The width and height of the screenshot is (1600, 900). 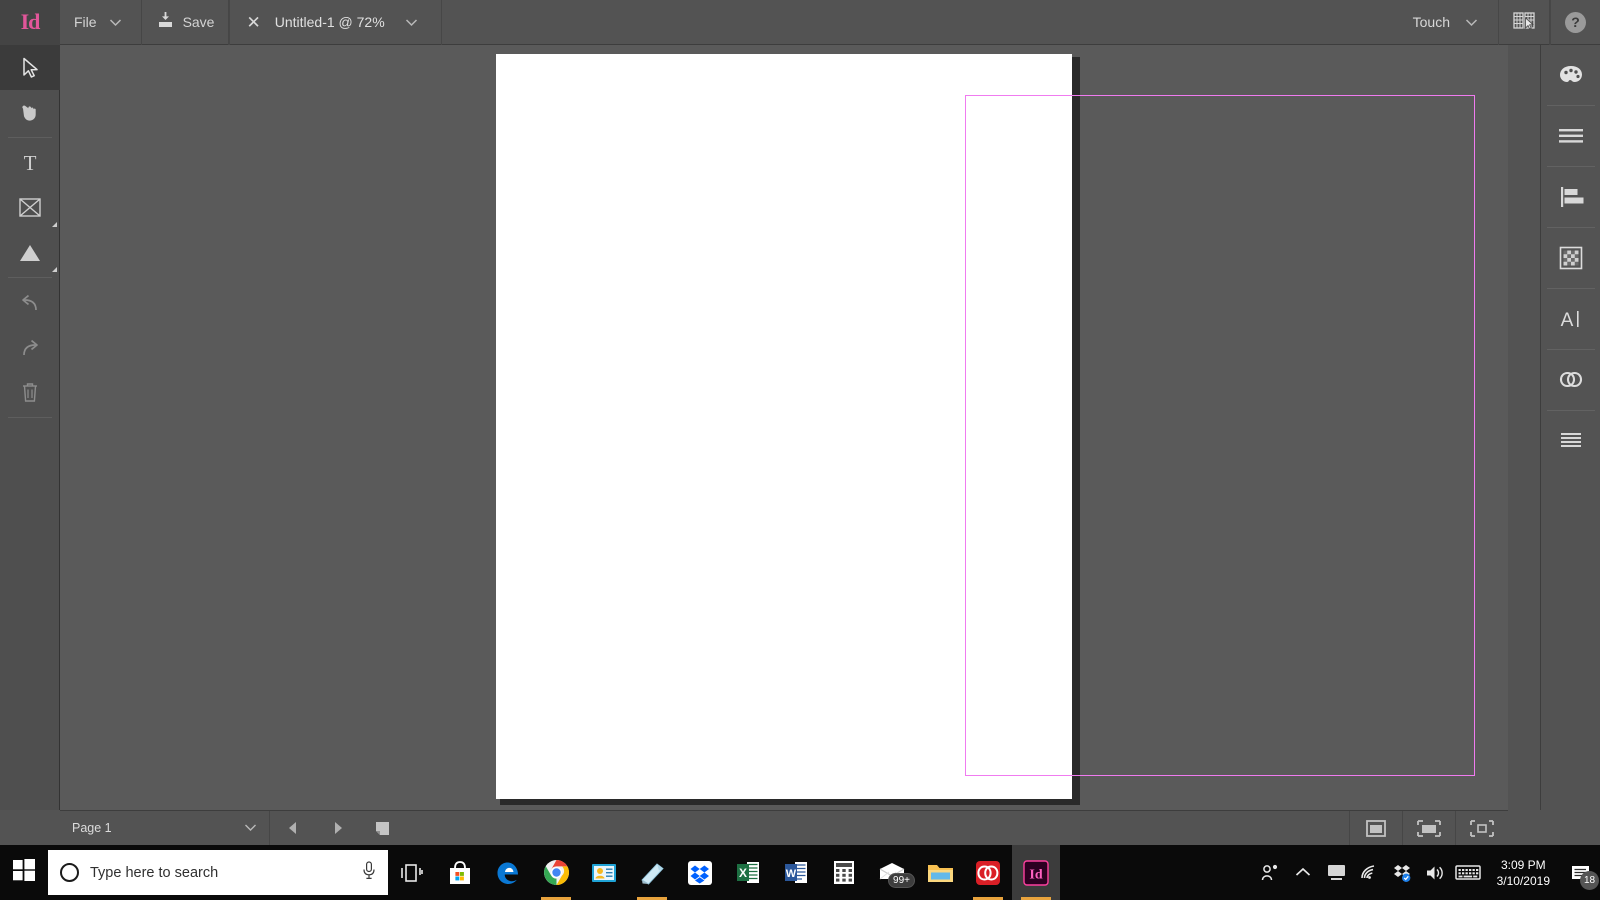 I want to click on wifi-icon, so click(x=1367, y=872).